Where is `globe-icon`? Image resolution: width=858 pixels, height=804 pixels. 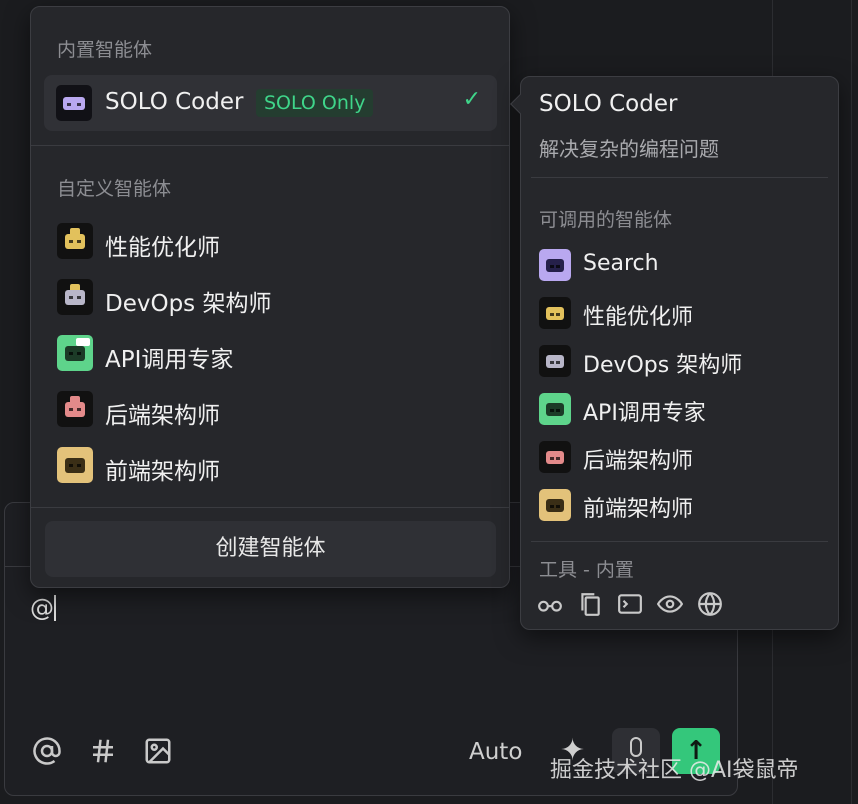 globe-icon is located at coordinates (710, 604).